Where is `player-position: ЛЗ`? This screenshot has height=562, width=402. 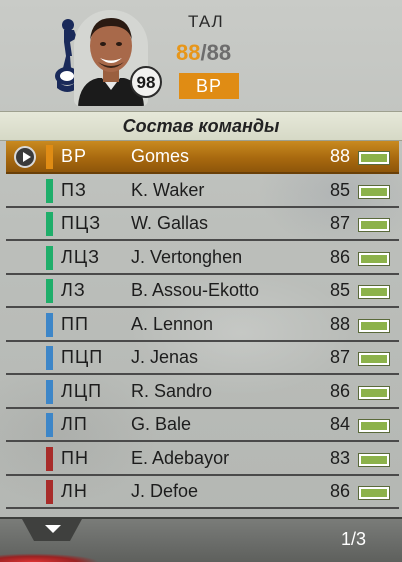 player-position: ЛЗ is located at coordinates (73, 290).